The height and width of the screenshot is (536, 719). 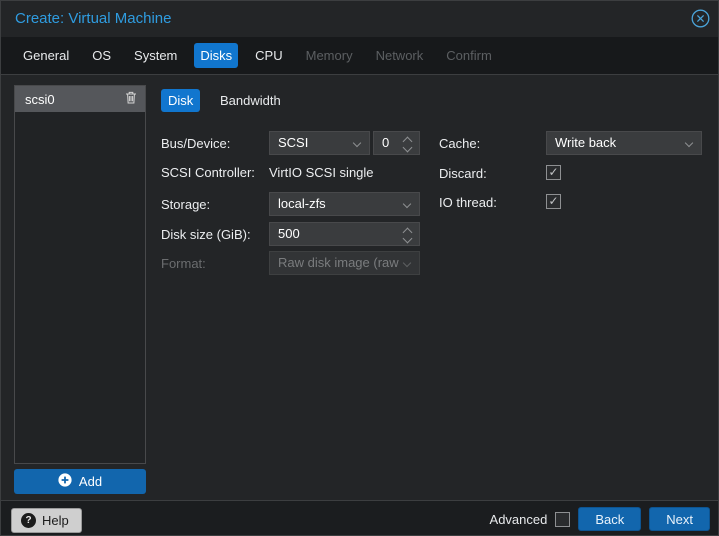 I want to click on storage-label: Storage:, so click(x=186, y=204).